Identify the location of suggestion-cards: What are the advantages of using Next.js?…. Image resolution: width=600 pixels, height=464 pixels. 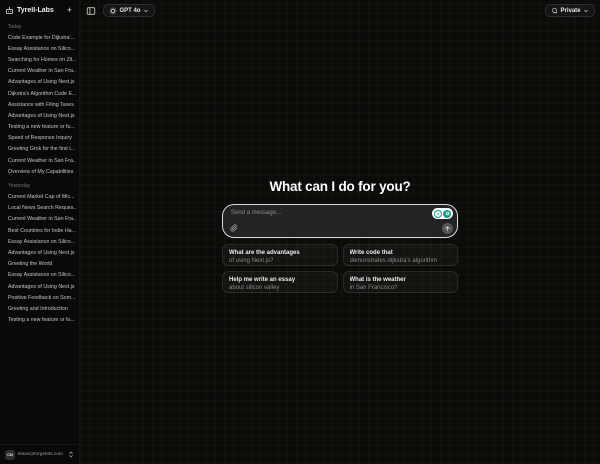
(340, 268).